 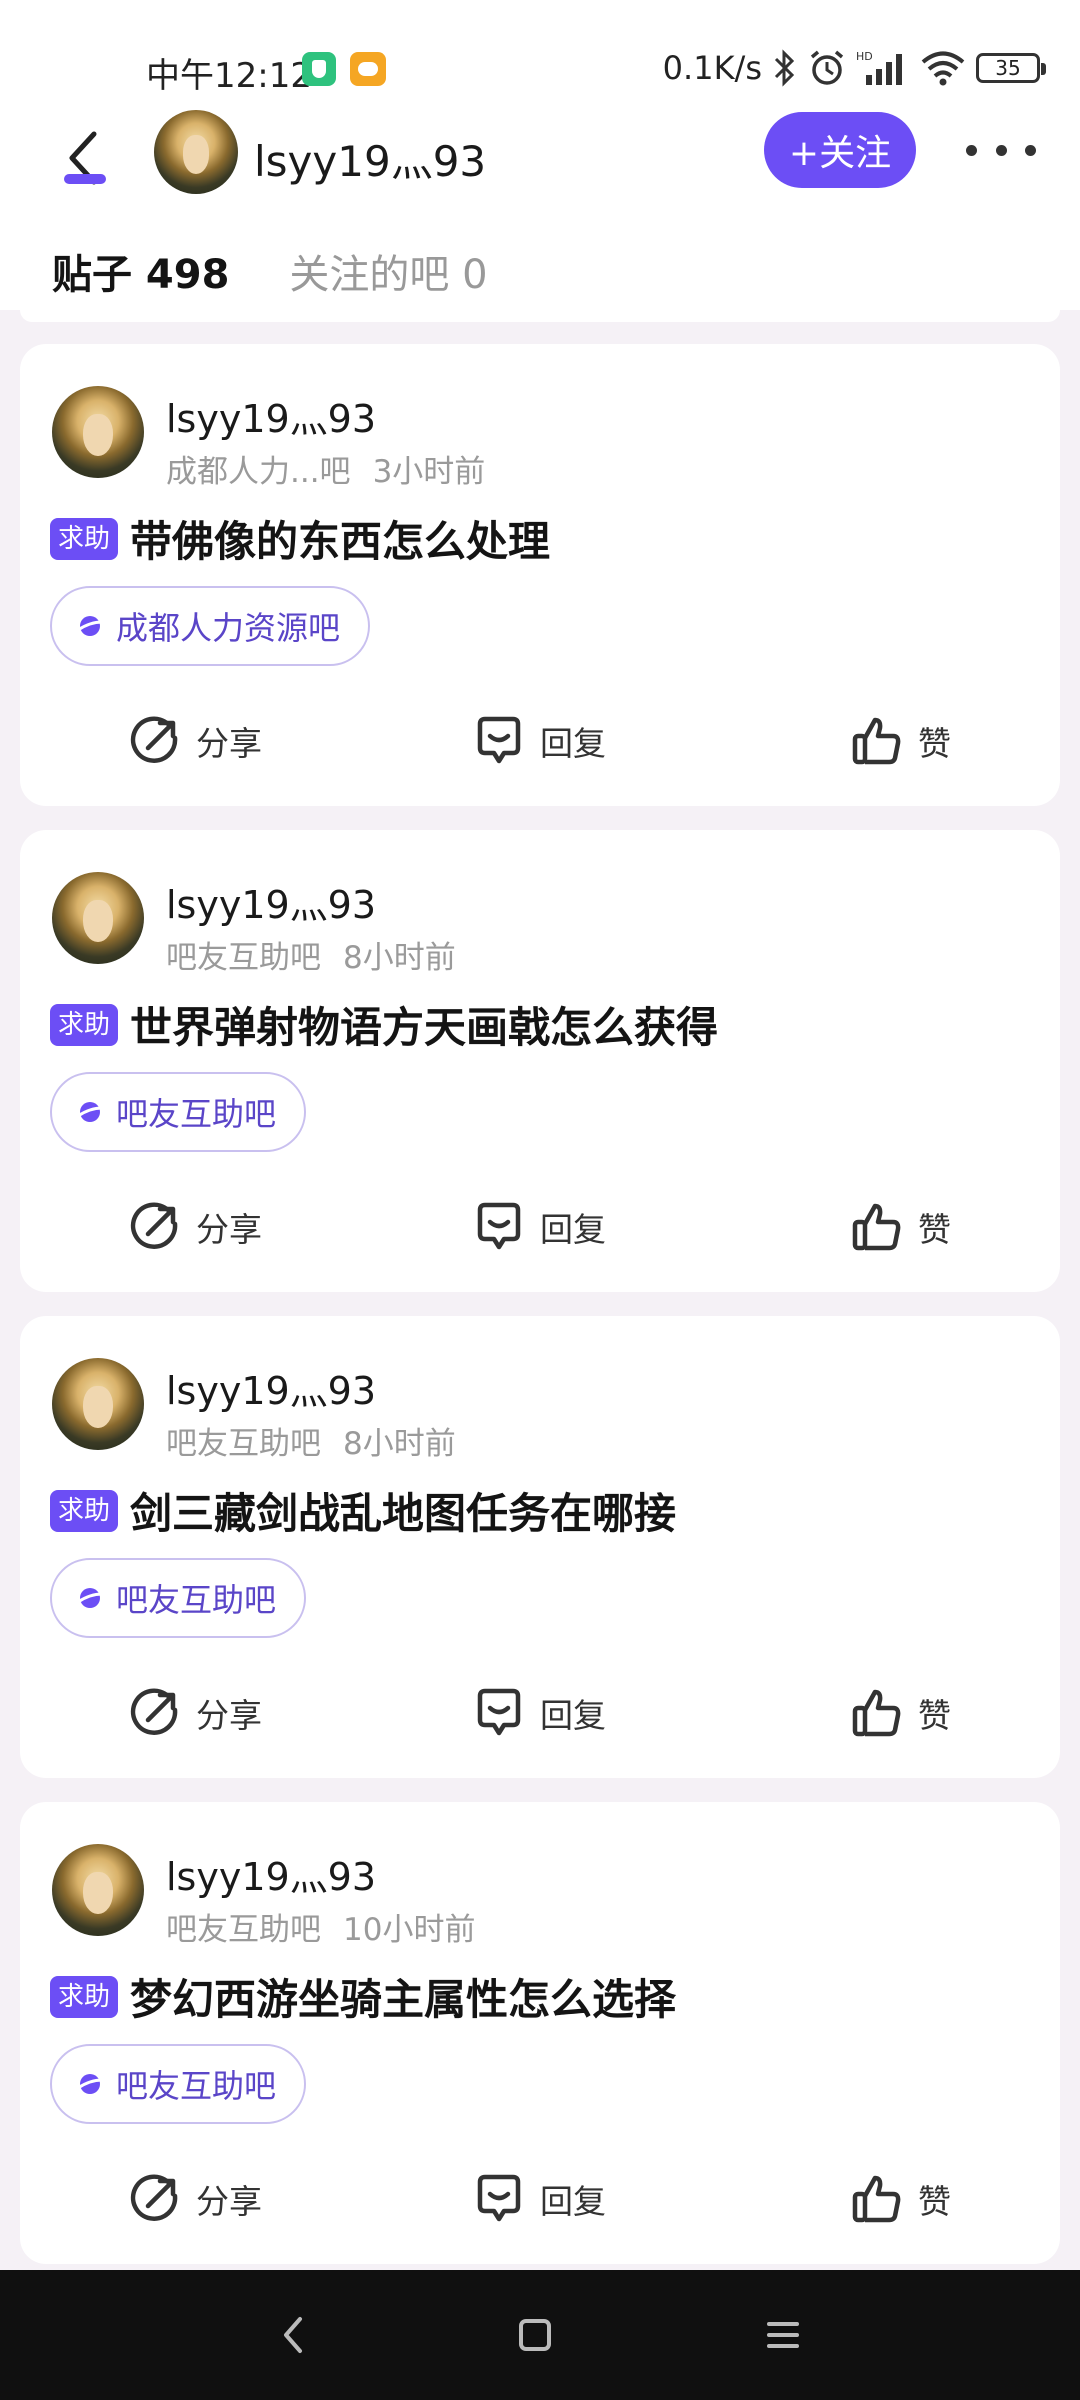 I want to click on nav-back-button, so click(x=293, y=2335).